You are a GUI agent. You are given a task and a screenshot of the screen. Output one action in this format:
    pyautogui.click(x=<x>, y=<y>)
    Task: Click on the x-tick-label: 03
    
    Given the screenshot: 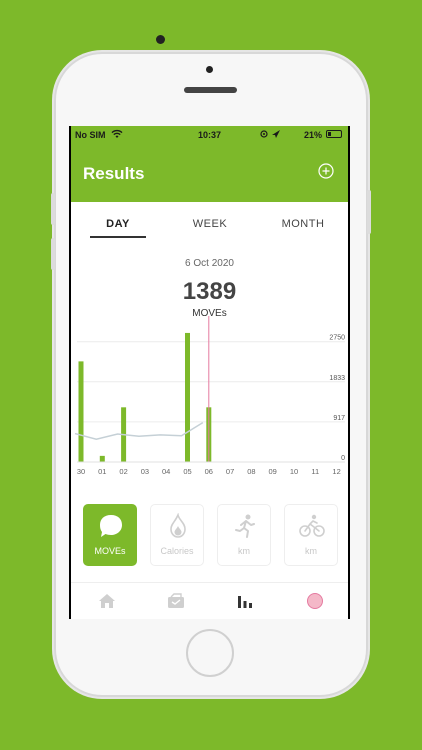 What is the action you would take?
    pyautogui.click(x=145, y=471)
    